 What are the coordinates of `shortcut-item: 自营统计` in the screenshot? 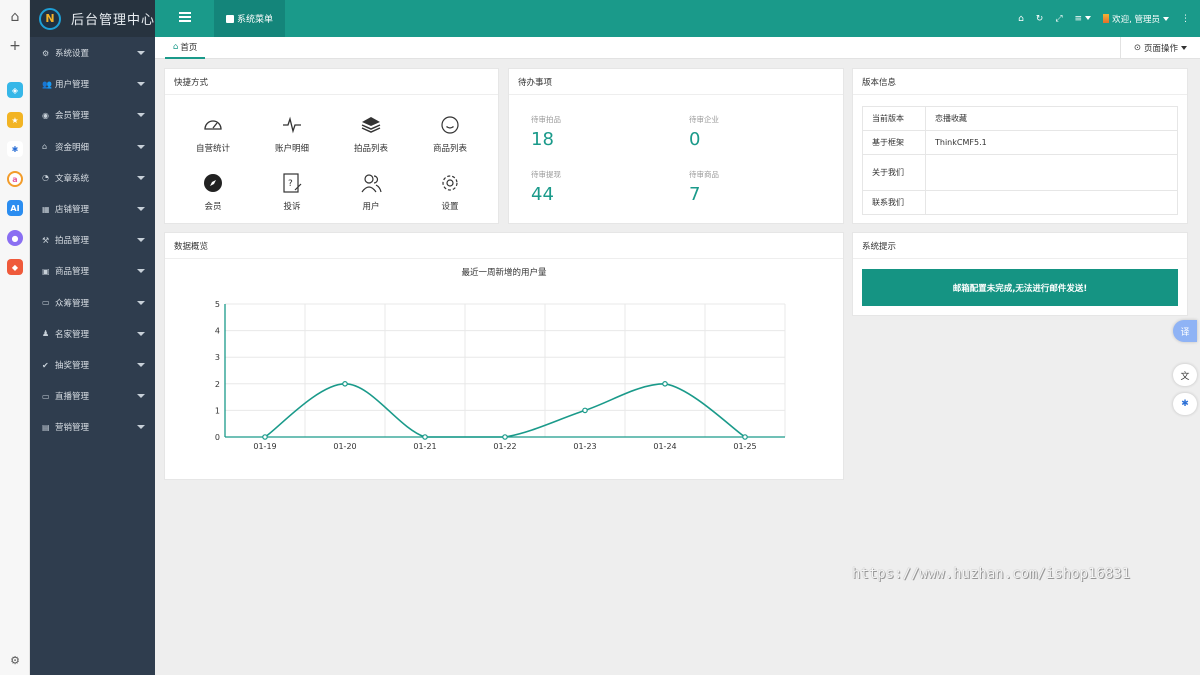 It's located at (213, 134).